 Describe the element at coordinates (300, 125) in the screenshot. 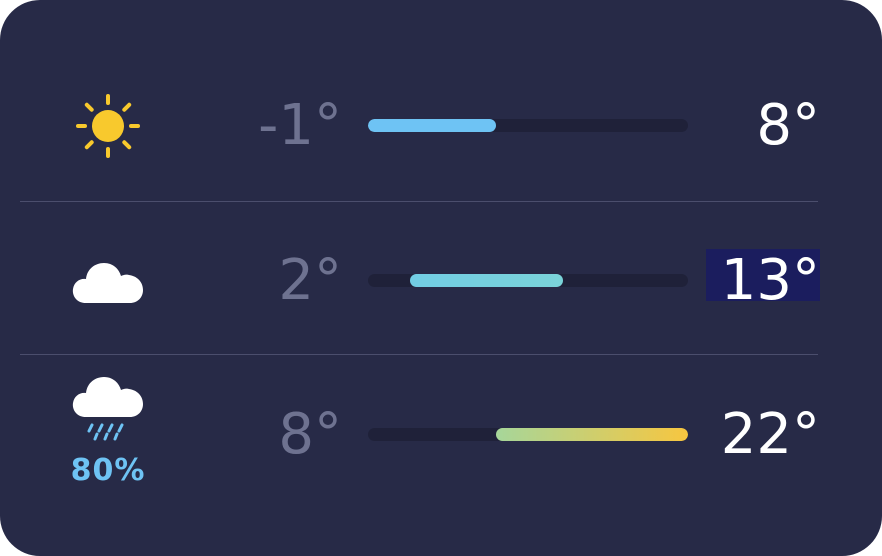

I see `low-temp: -1°` at that location.